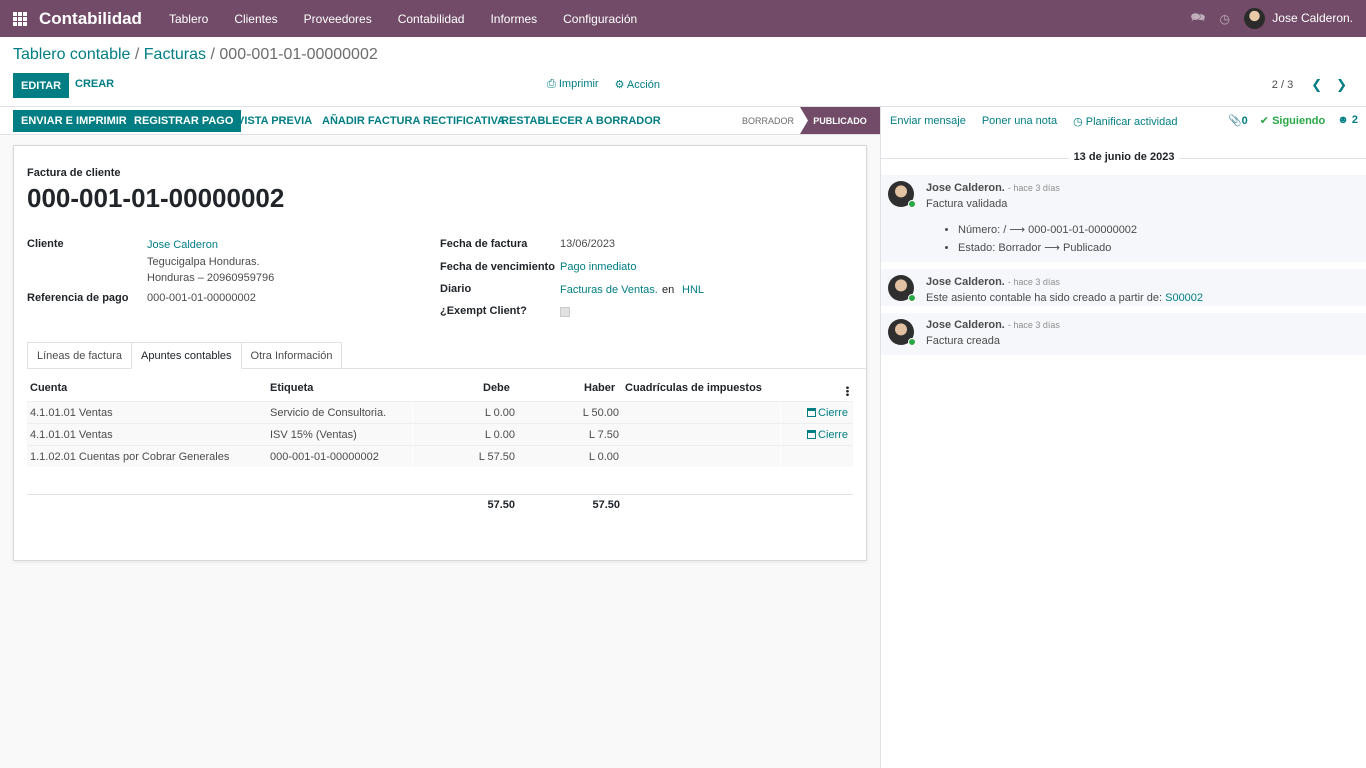  What do you see at coordinates (668, 290) in the screenshot?
I see `journal-in-text: en` at bounding box center [668, 290].